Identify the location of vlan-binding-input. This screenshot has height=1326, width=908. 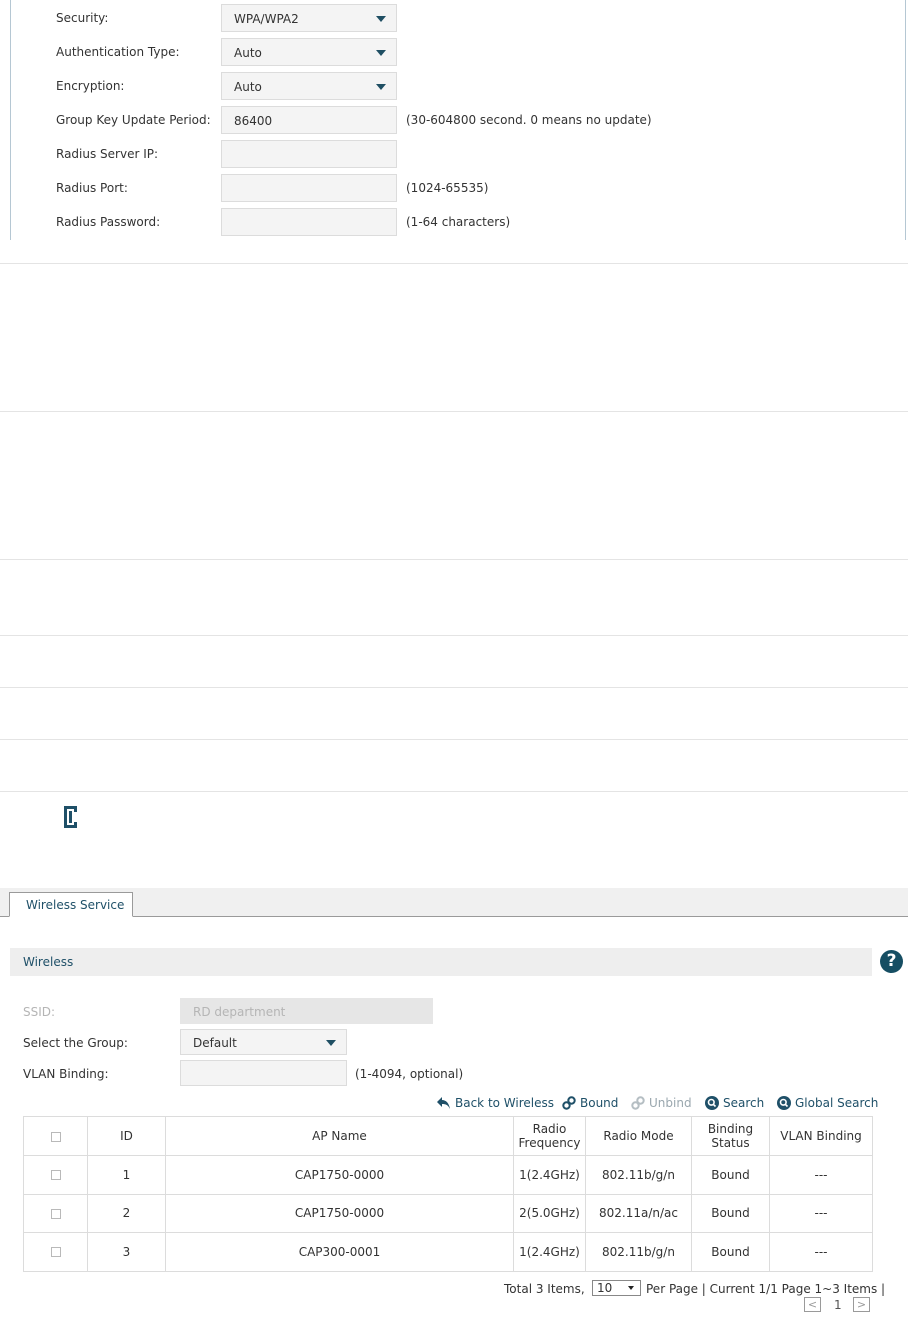
(263, 1073).